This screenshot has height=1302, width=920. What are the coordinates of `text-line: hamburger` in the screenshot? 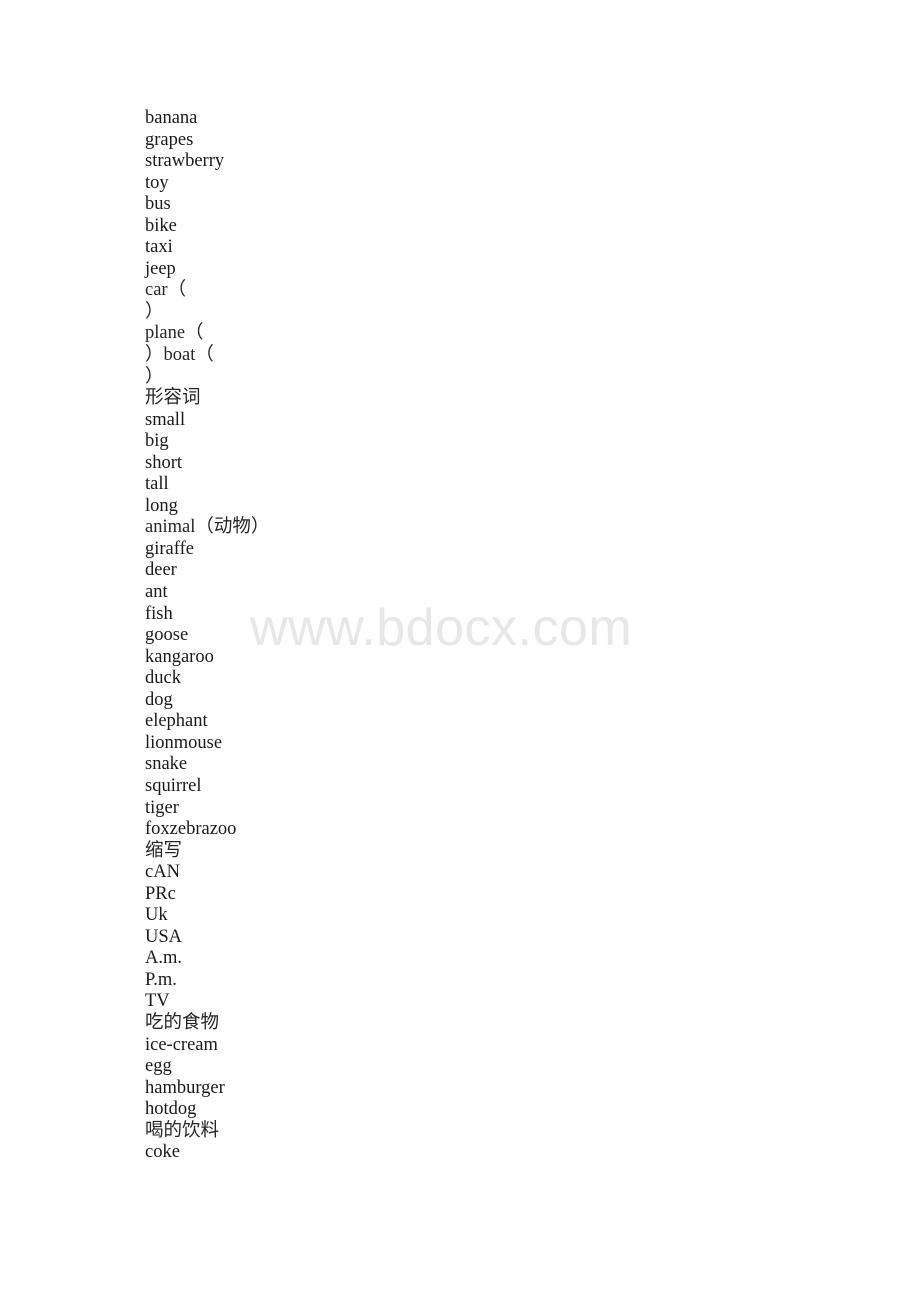 It's located at (185, 1087).